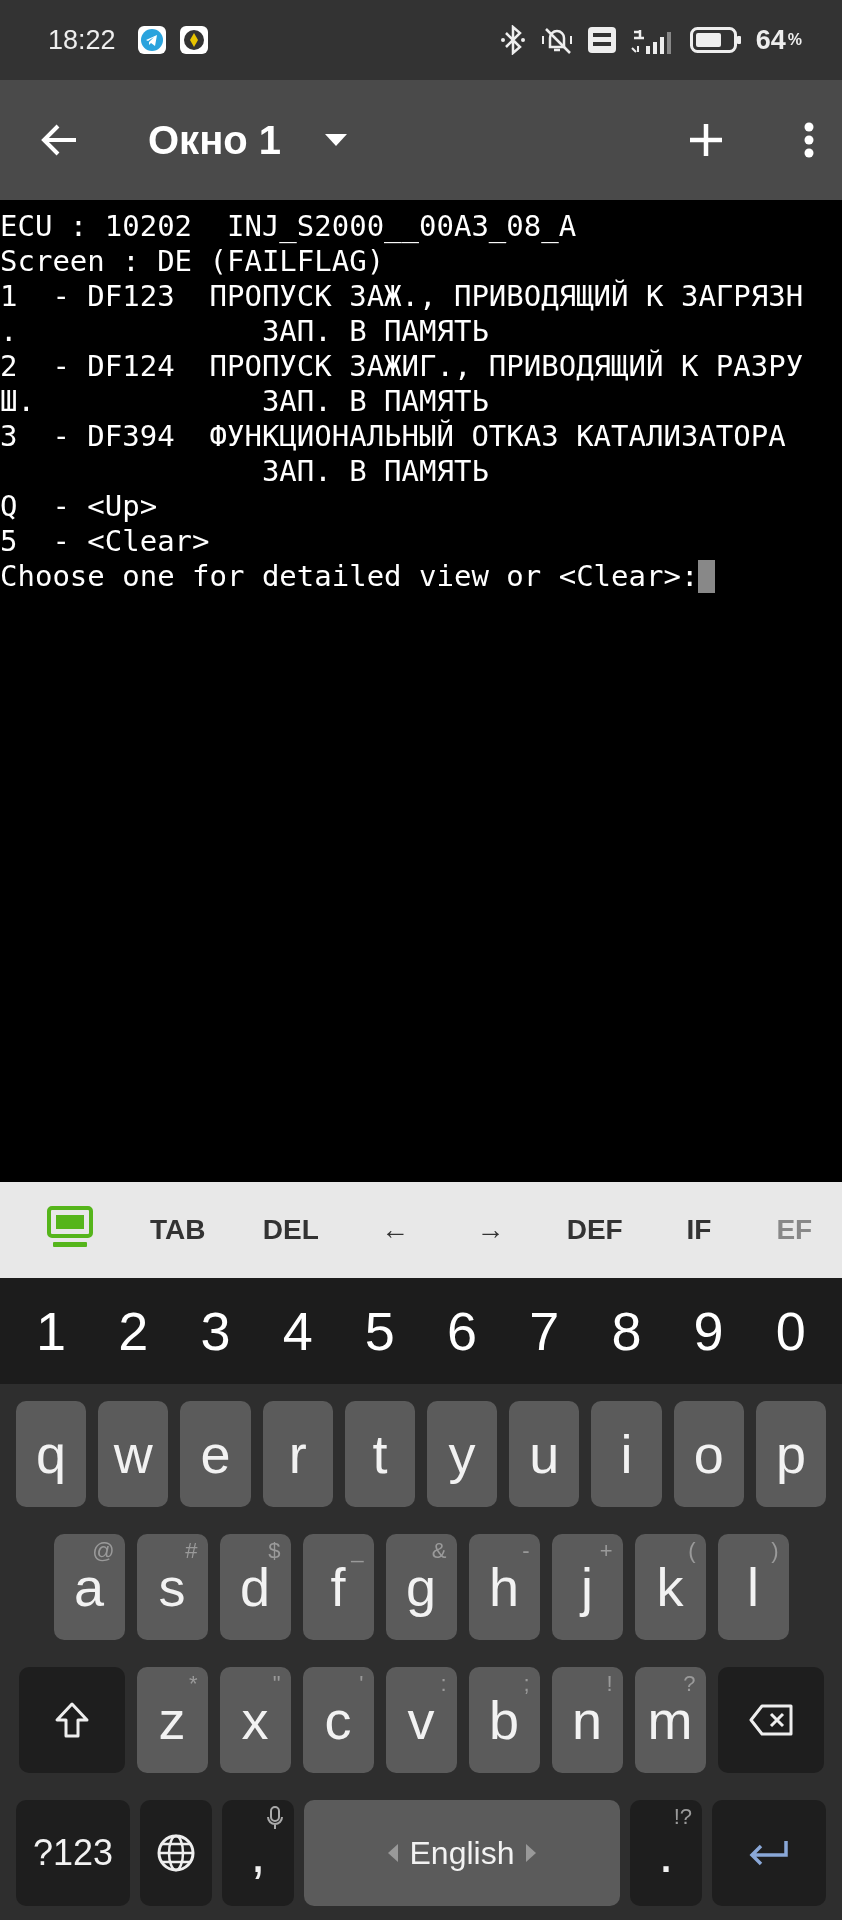 The width and height of the screenshot is (842, 1920). I want to click on extra-key: →, so click(490, 1230).